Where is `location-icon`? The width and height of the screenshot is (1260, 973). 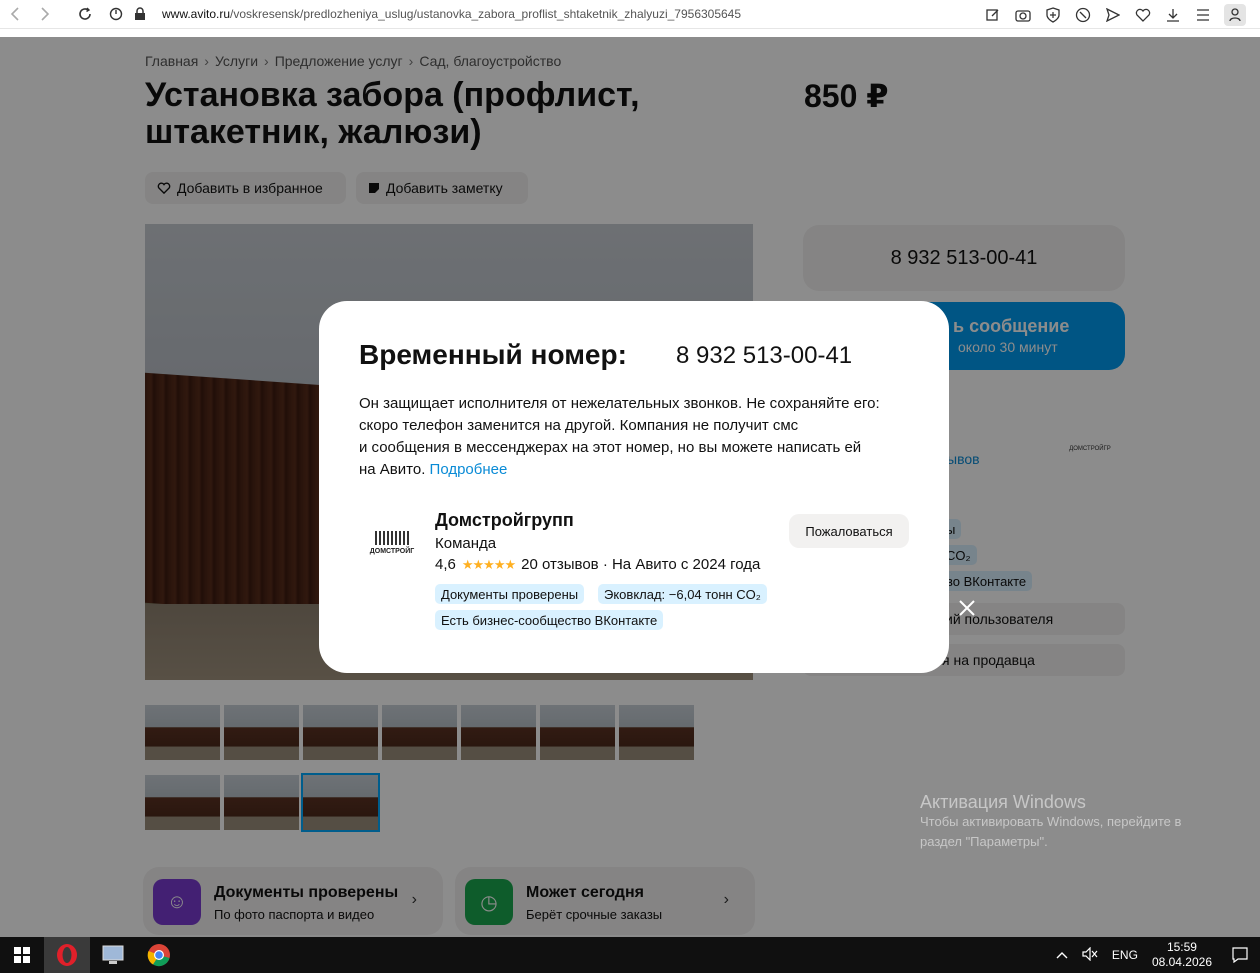 location-icon is located at coordinates (116, 14).